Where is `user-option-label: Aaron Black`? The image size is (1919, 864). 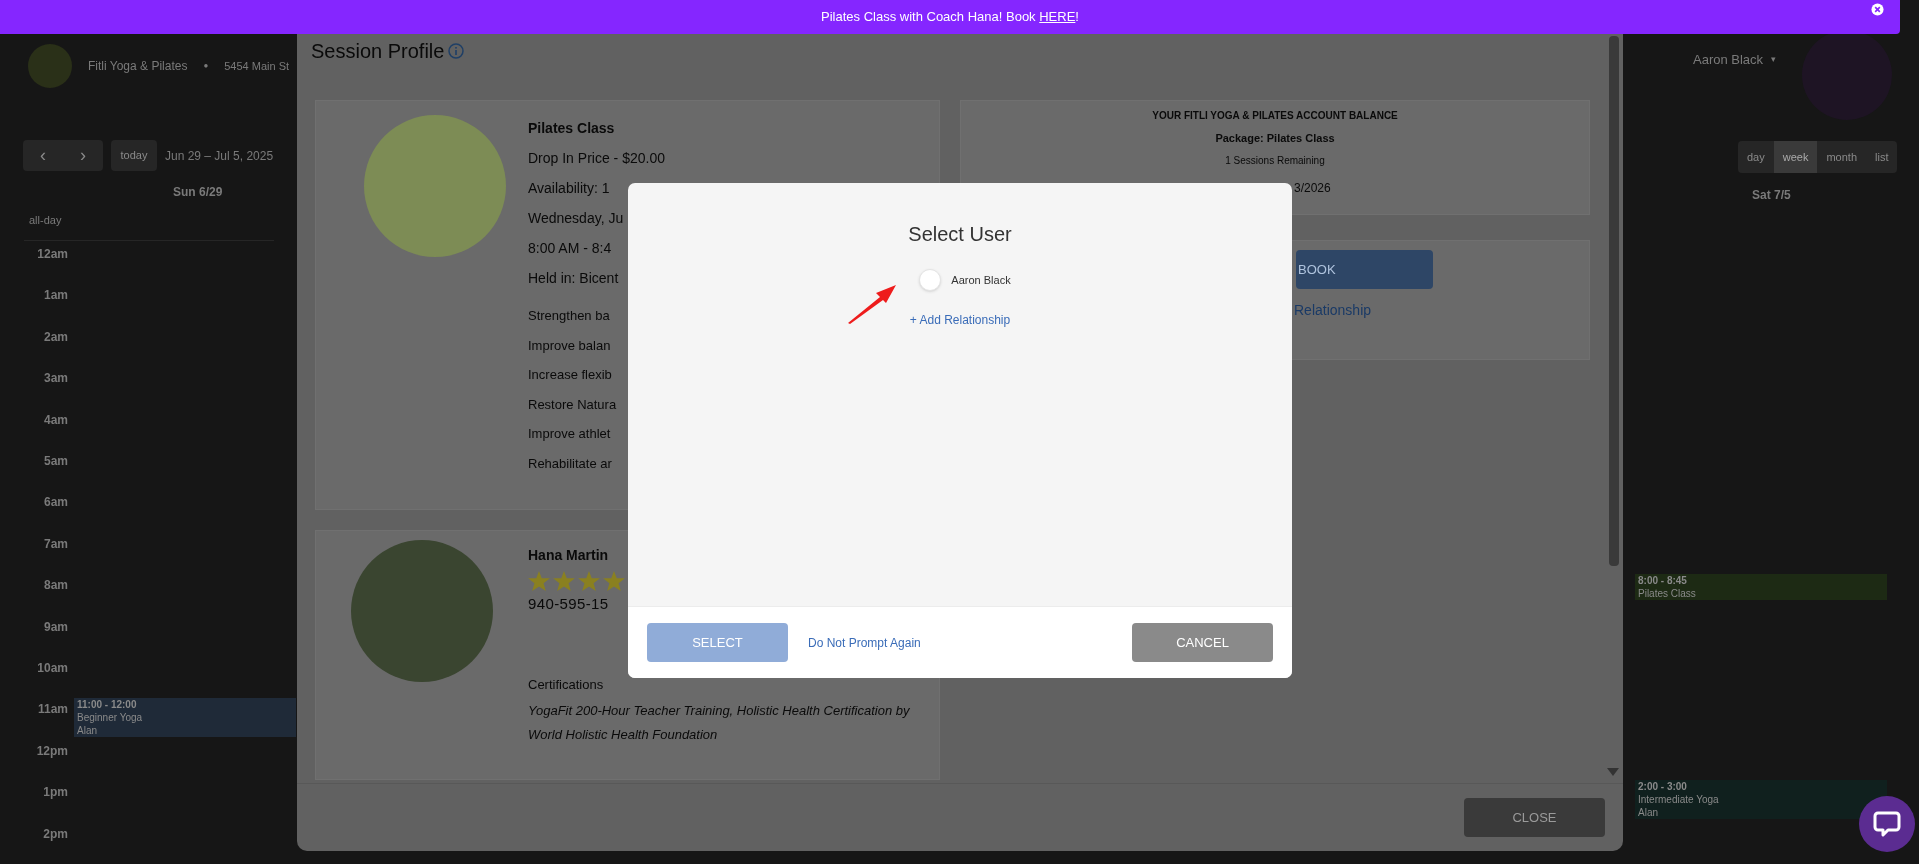 user-option-label: Aaron Black is located at coordinates (981, 280).